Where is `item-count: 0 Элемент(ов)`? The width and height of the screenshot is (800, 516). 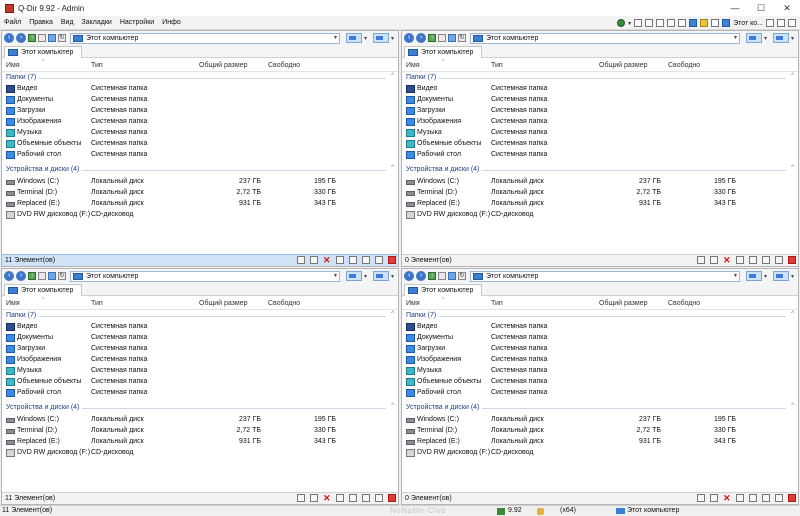 item-count: 0 Элемент(ов) is located at coordinates (428, 498).